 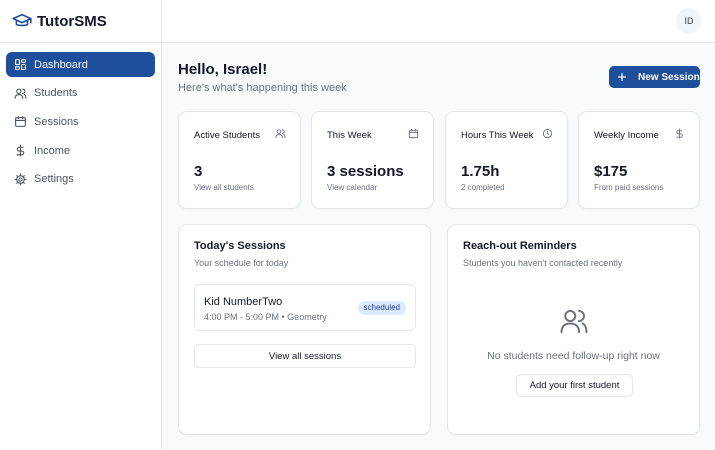 What do you see at coordinates (381, 308) in the screenshot?
I see `status-badge: scheduled` at bounding box center [381, 308].